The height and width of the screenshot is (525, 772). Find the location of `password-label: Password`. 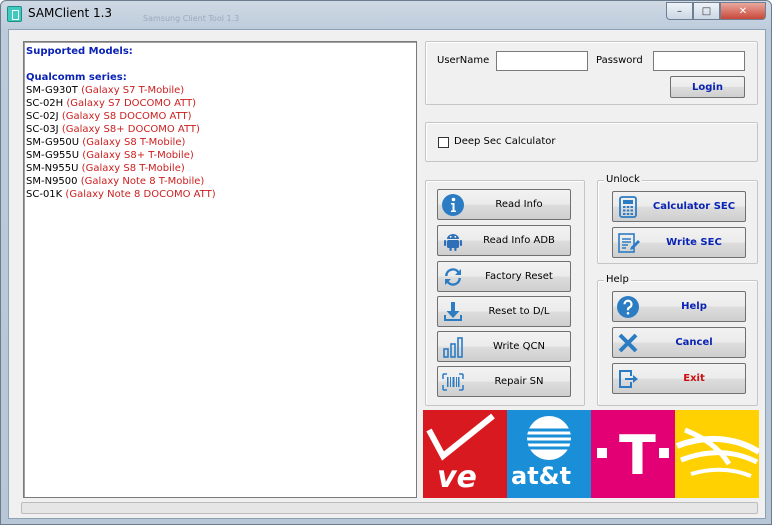

password-label: Password is located at coordinates (619, 60).